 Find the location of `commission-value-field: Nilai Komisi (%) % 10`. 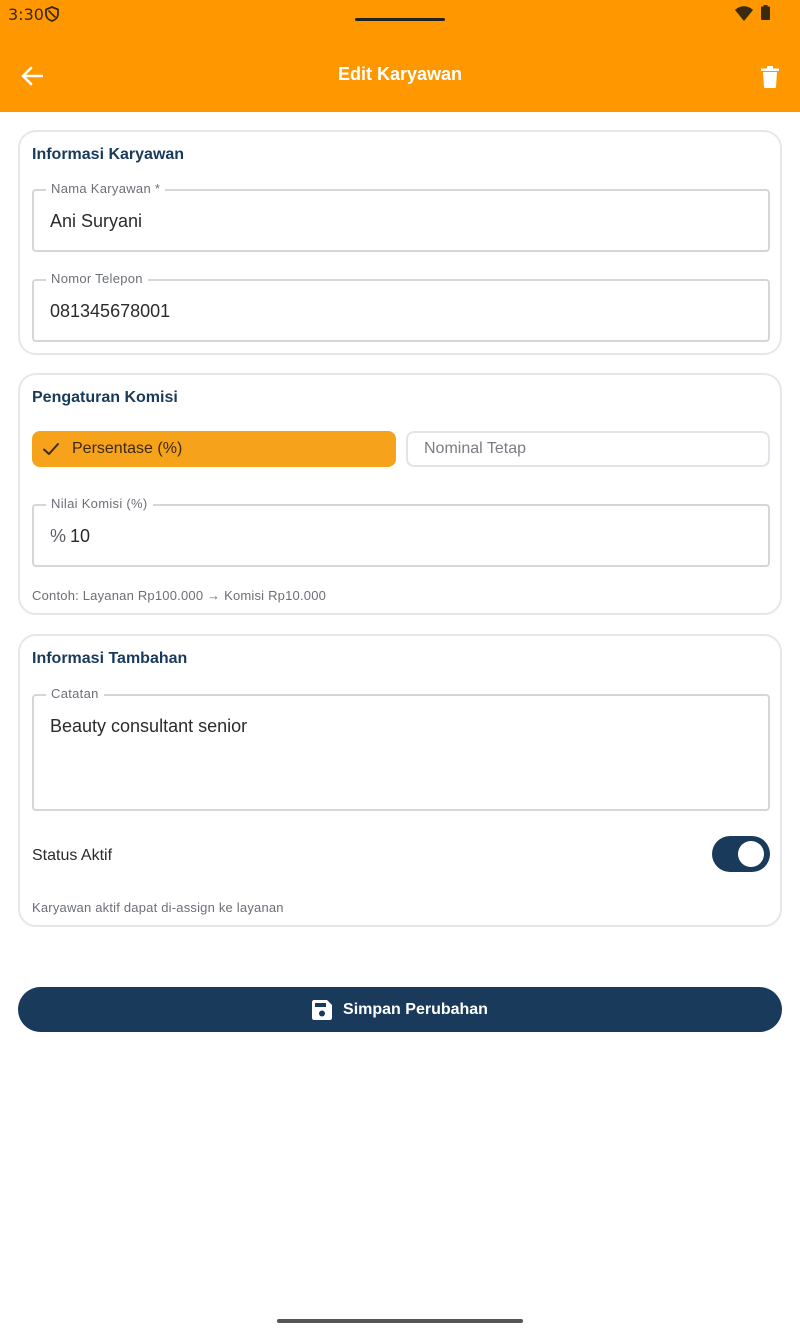

commission-value-field: Nilai Komisi (%) % 10 is located at coordinates (401, 531).